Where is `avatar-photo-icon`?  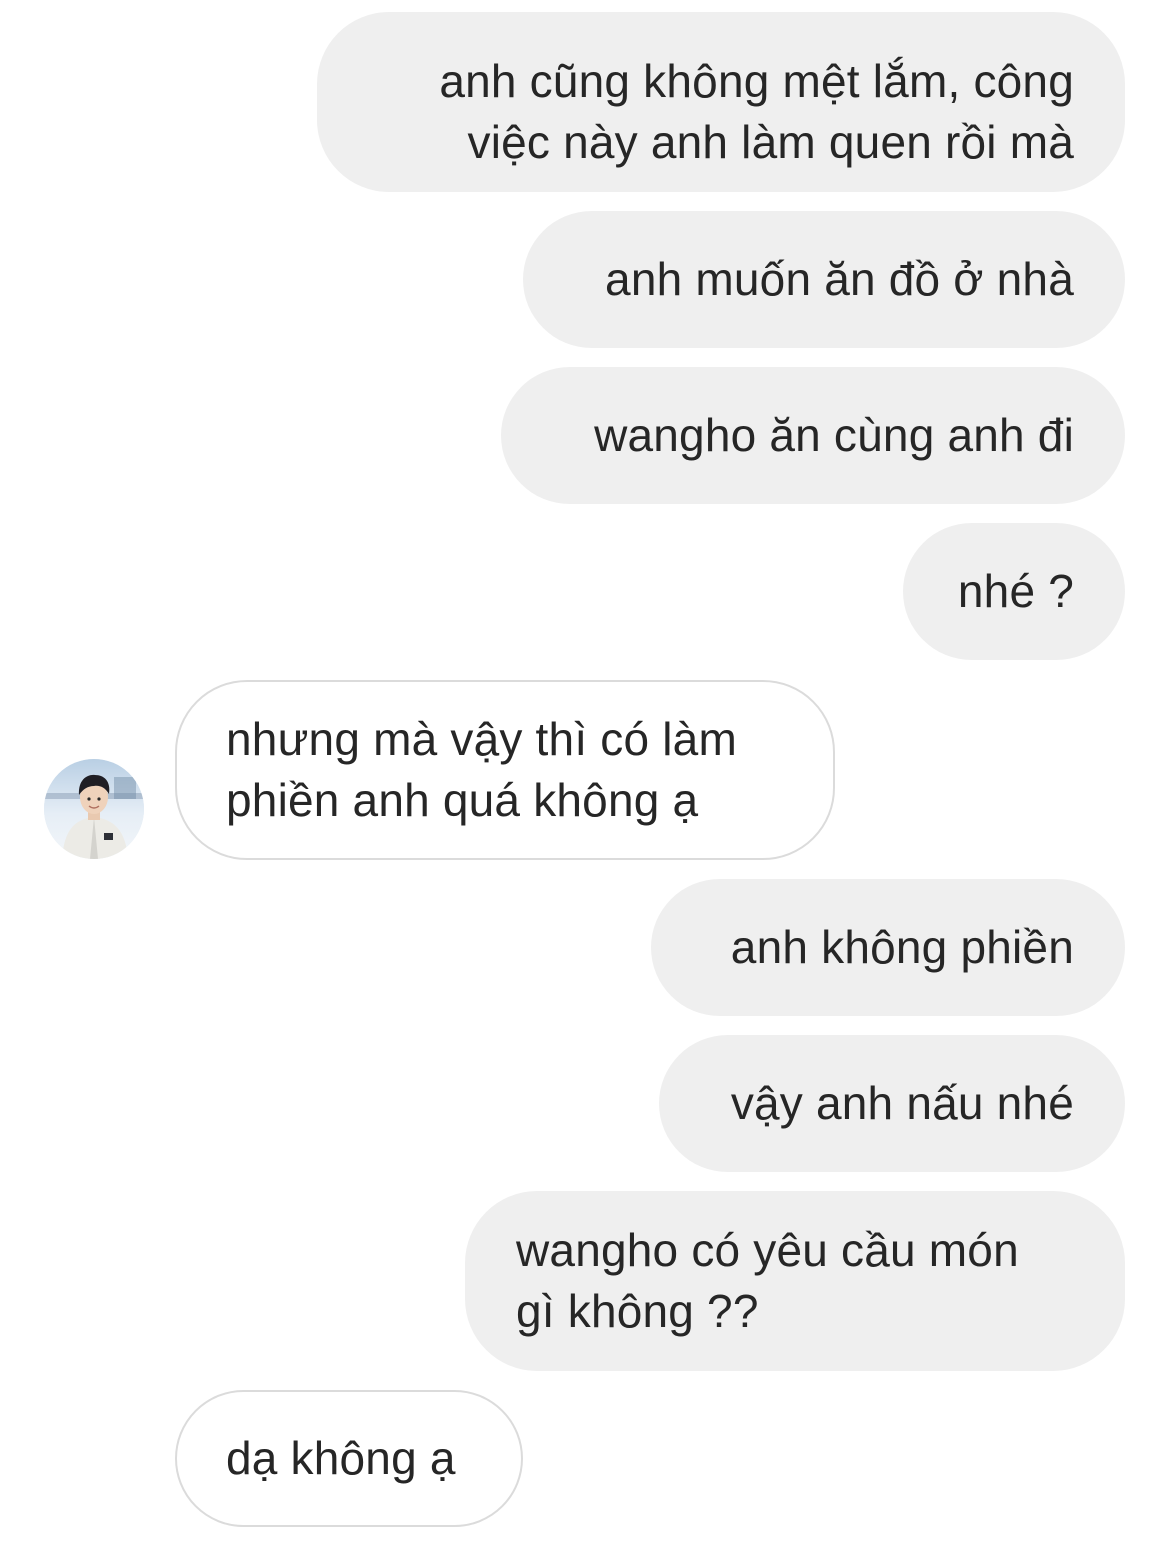
avatar-photo-icon is located at coordinates (94, 809).